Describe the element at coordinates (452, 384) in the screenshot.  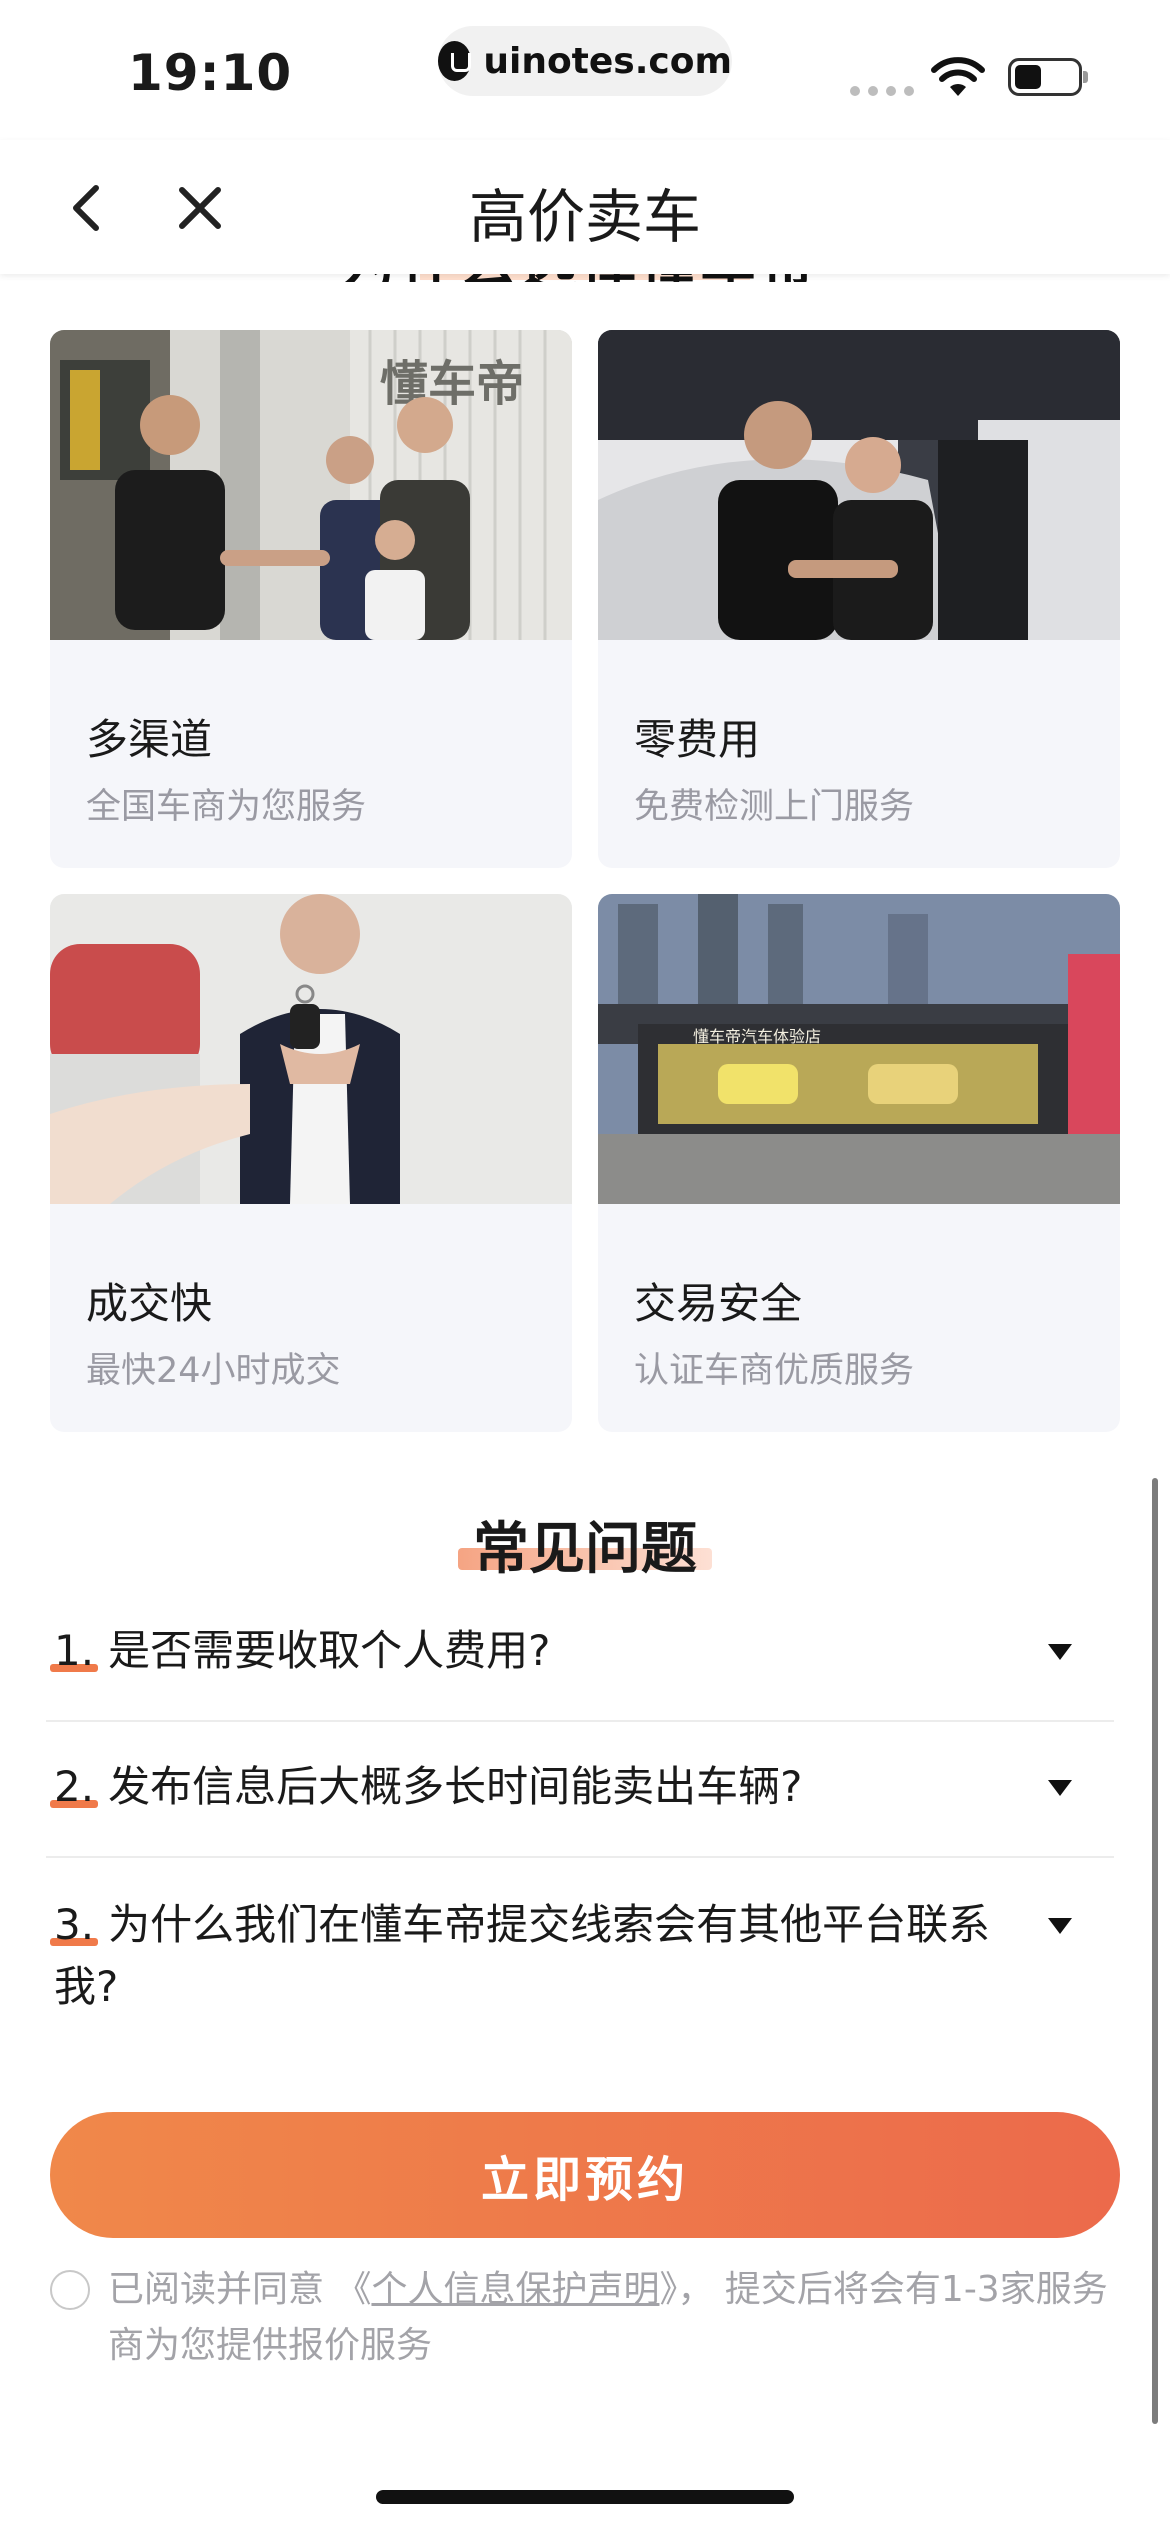
I see `showroom-sign: 懂车帝` at that location.